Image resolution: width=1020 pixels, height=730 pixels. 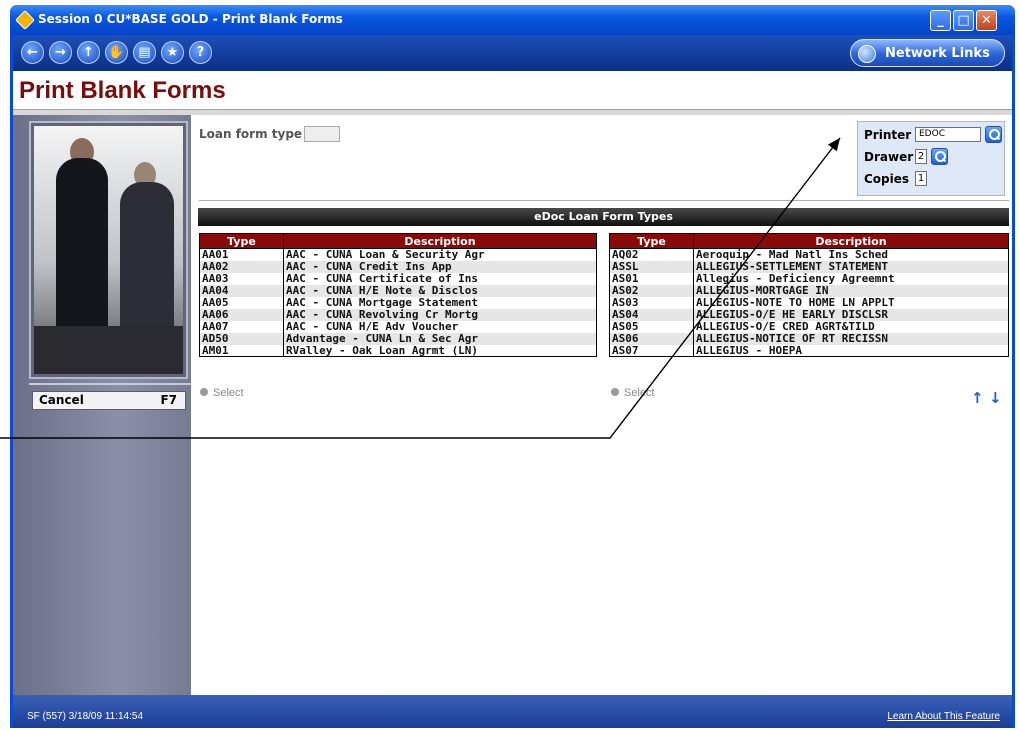 What do you see at coordinates (109, 400) in the screenshot?
I see `cancel-button: Cancel F7` at bounding box center [109, 400].